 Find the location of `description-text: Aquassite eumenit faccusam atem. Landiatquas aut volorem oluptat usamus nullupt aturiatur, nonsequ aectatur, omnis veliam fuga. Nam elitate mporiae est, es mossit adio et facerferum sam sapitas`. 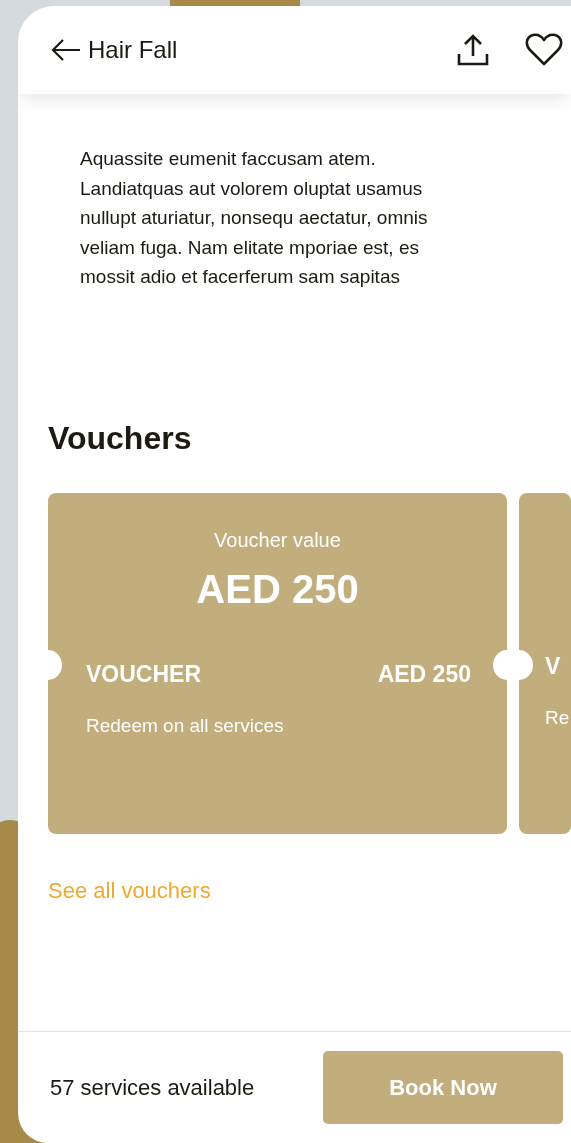

description-text: Aquassite eumenit faccusam atem. Landiatquas aut volorem oluptat usamus nullupt aturiatur, nonsequ aectatur, omnis veliam fuga. Nam elitate mporiae est, es mossit adio et facerferum sam sapitas is located at coordinates (254, 218).